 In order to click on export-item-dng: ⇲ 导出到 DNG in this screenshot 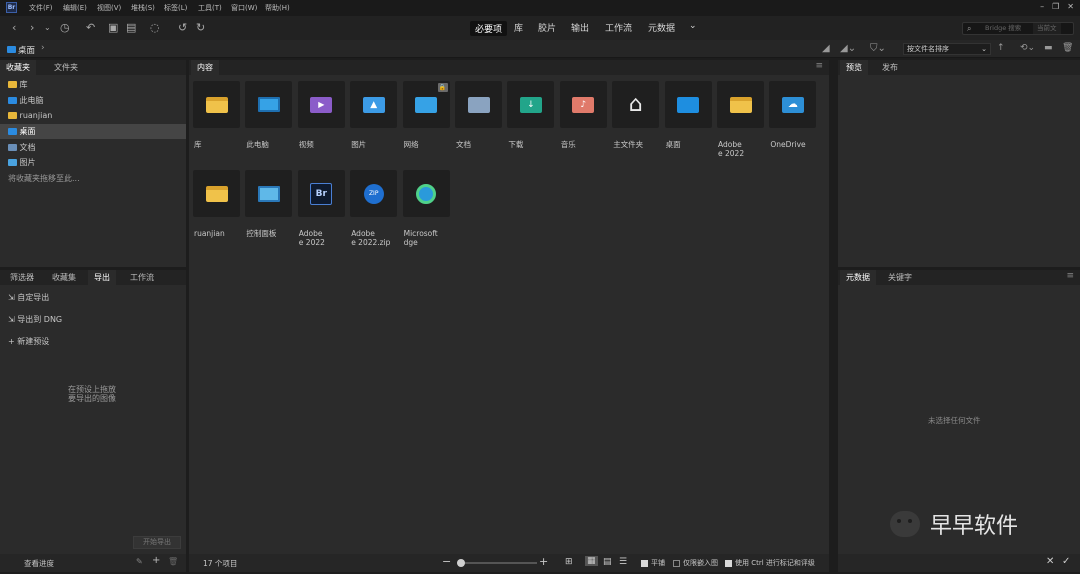, I will do `click(35, 319)`.